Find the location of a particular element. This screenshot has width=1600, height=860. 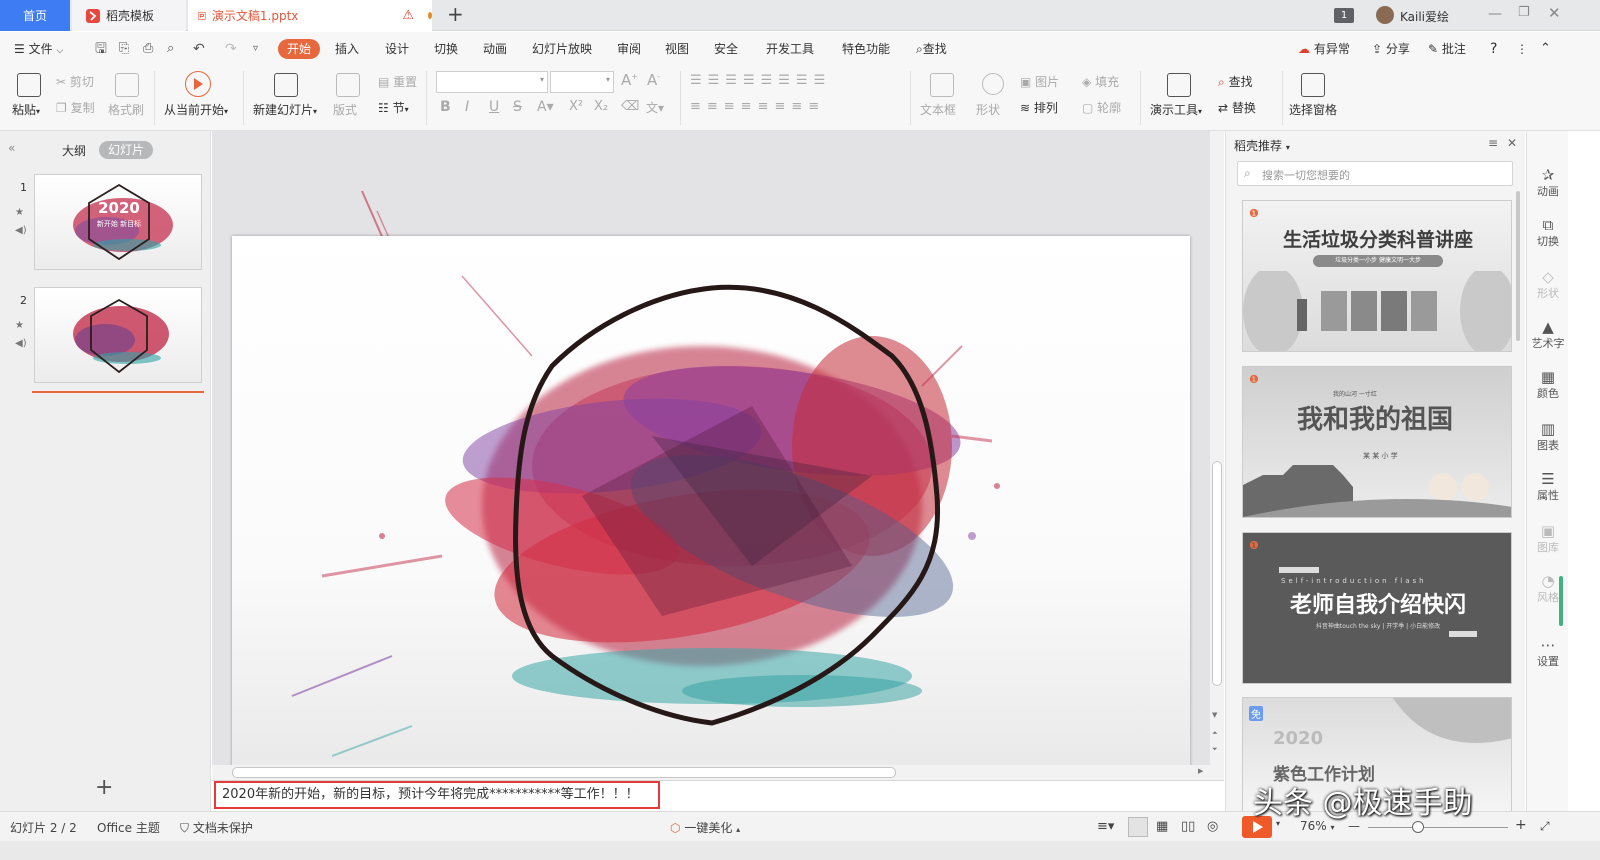

sidebar-item-wordart: ▲ 艺术字 is located at coordinates (1548, 335).